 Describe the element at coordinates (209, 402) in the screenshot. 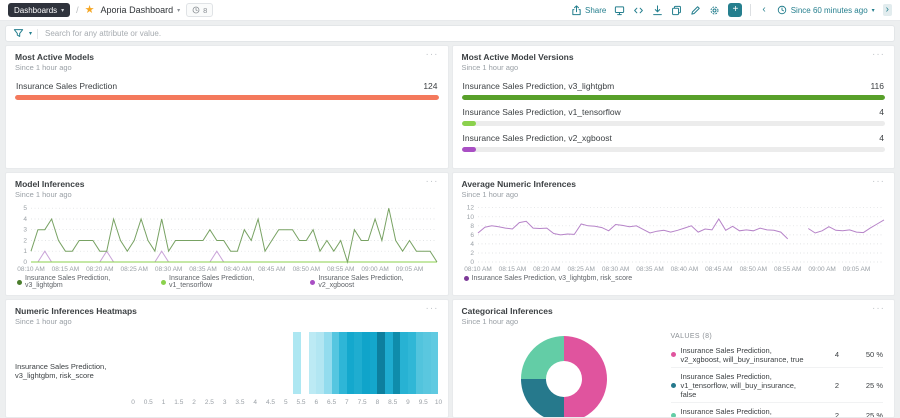

I see `axis-tick-label: 2.5` at that location.